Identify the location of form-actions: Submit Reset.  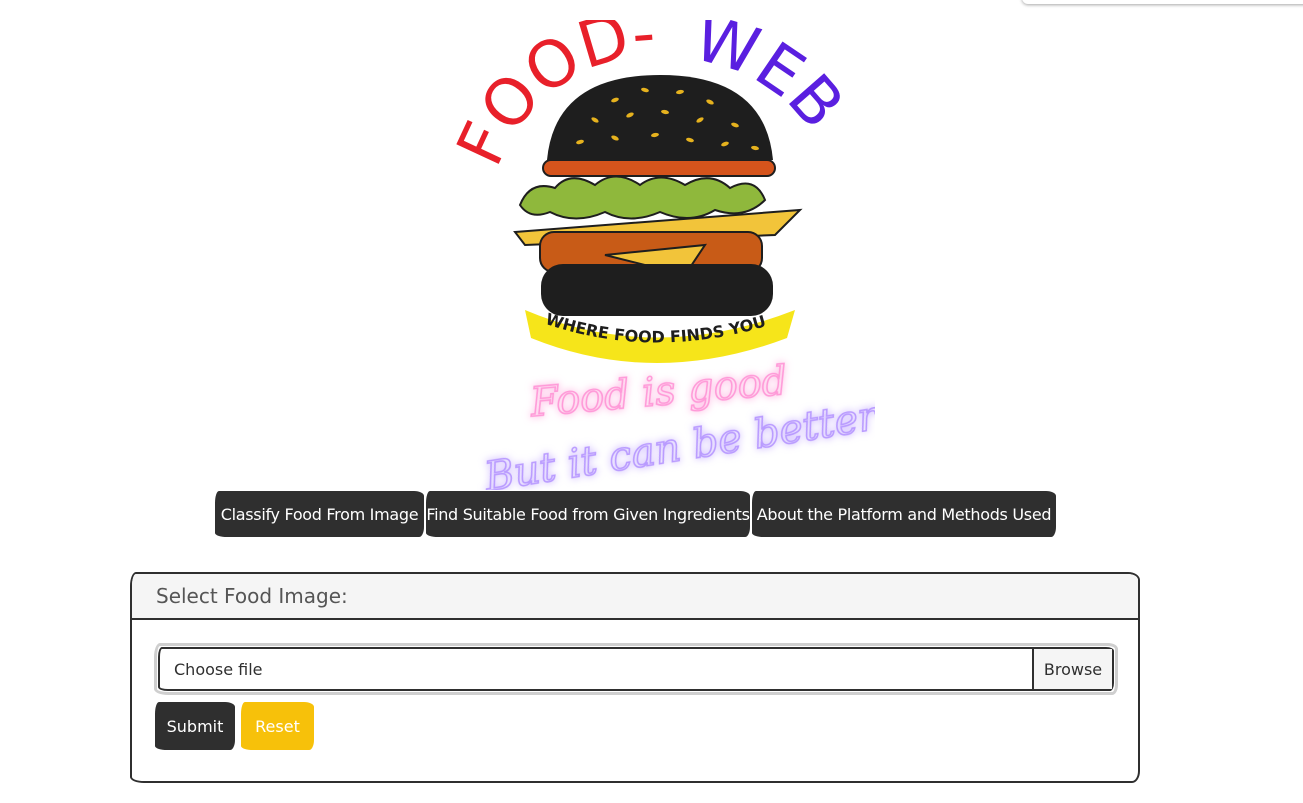
(234, 726).